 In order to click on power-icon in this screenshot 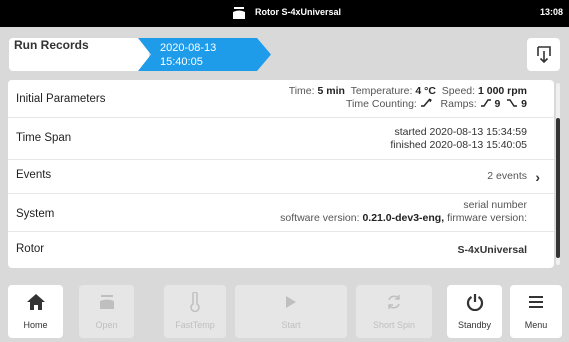, I will do `click(474, 302)`.